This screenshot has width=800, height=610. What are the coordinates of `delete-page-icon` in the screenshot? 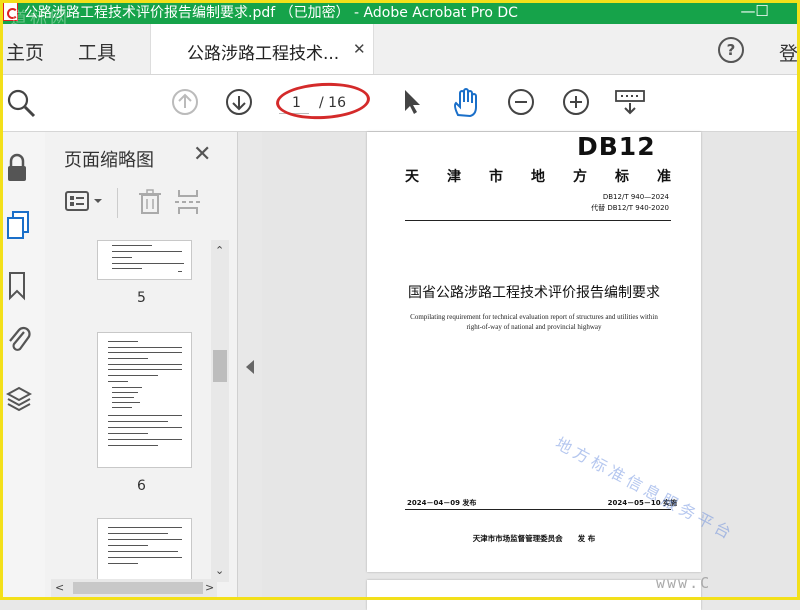 It's located at (151, 202).